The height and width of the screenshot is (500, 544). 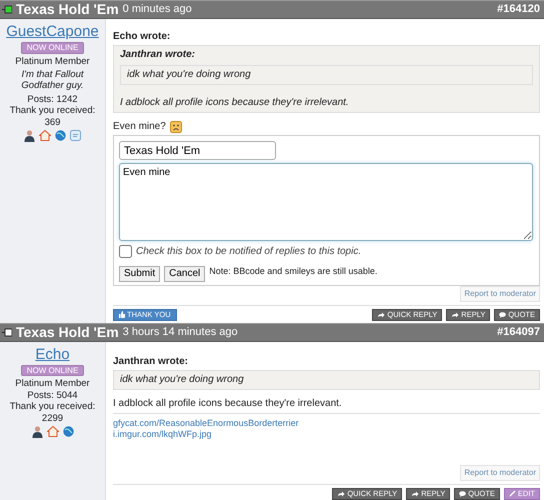 I want to click on submit-button: Submit, so click(x=139, y=274).